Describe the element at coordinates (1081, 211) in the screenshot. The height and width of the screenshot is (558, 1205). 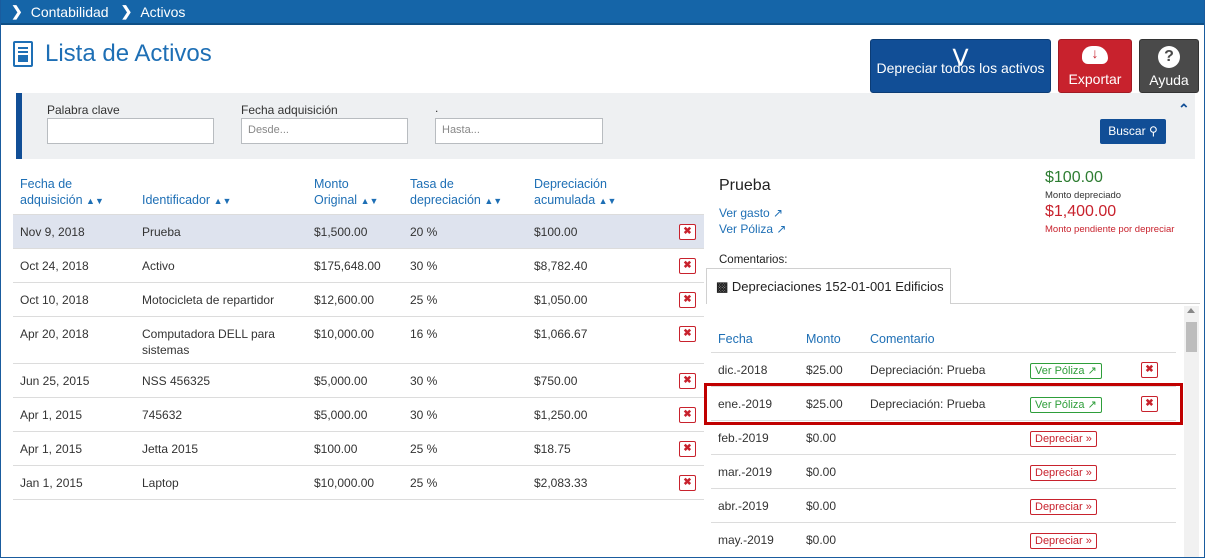
I see `pending-amount: $1,400.00` at that location.